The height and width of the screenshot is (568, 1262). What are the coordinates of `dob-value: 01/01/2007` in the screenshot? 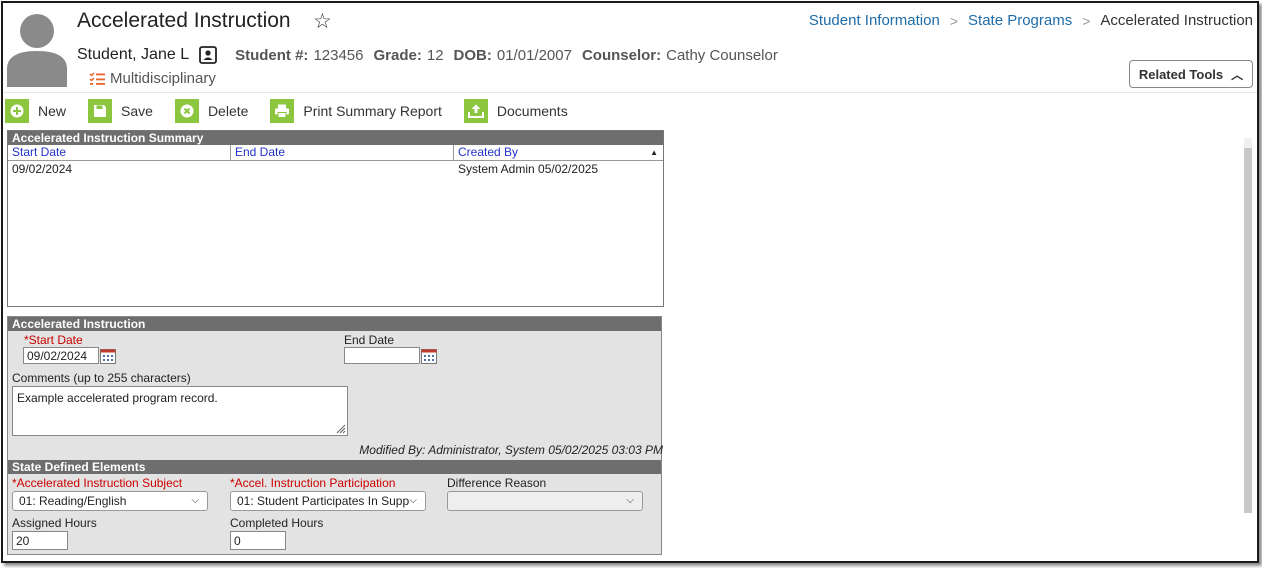 It's located at (534, 55).